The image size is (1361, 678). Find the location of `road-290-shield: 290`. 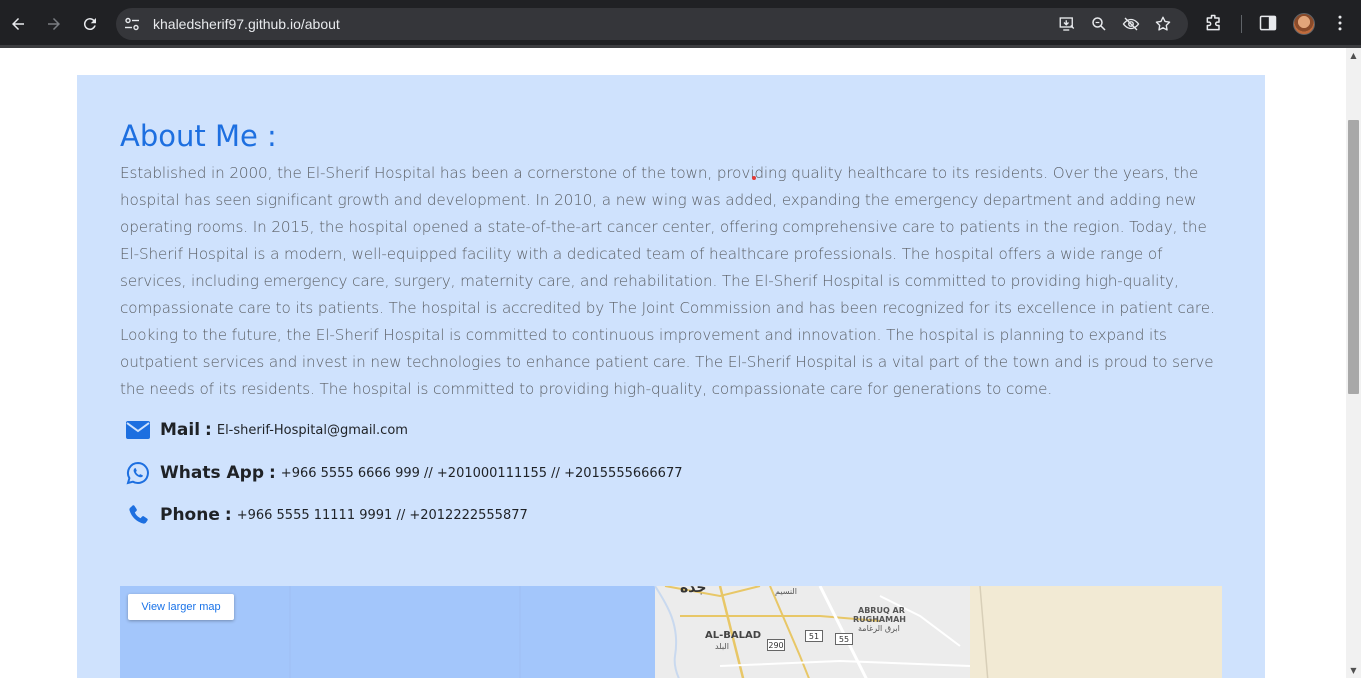

road-290-shield: 290 is located at coordinates (776, 645).